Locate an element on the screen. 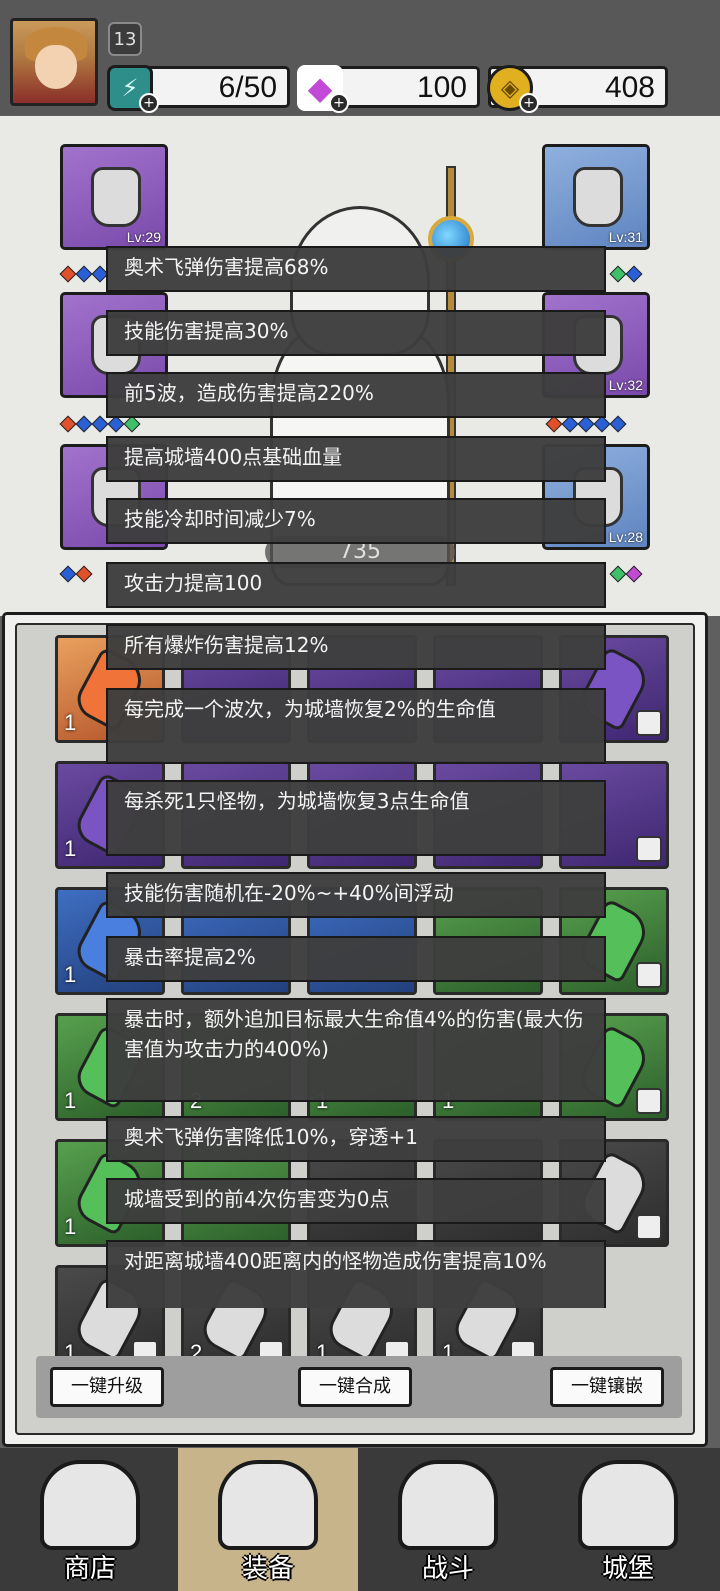 The height and width of the screenshot is (1591, 720). add-energy-button: + is located at coordinates (149, 103).